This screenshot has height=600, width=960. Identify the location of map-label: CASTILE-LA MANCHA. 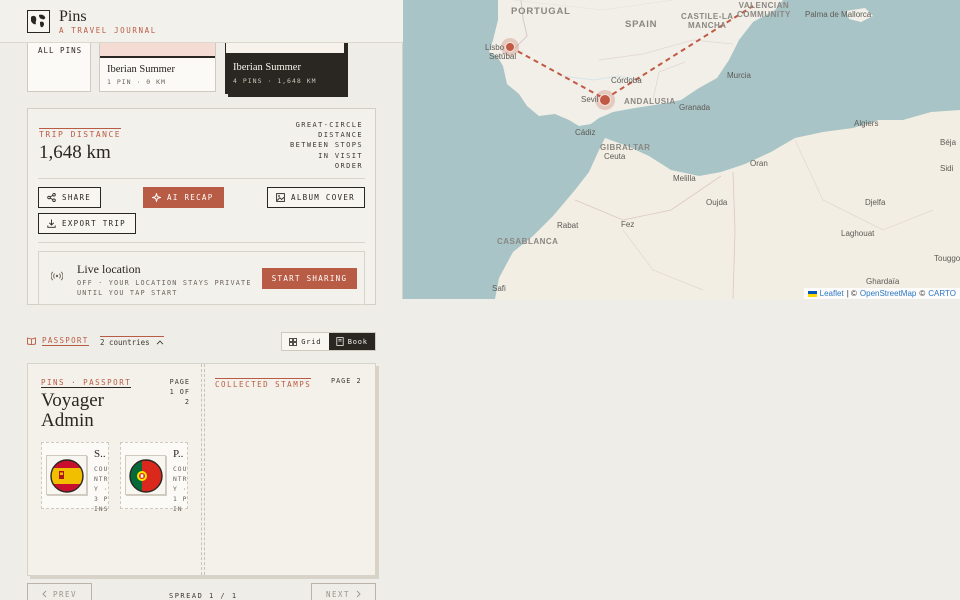
(707, 21).